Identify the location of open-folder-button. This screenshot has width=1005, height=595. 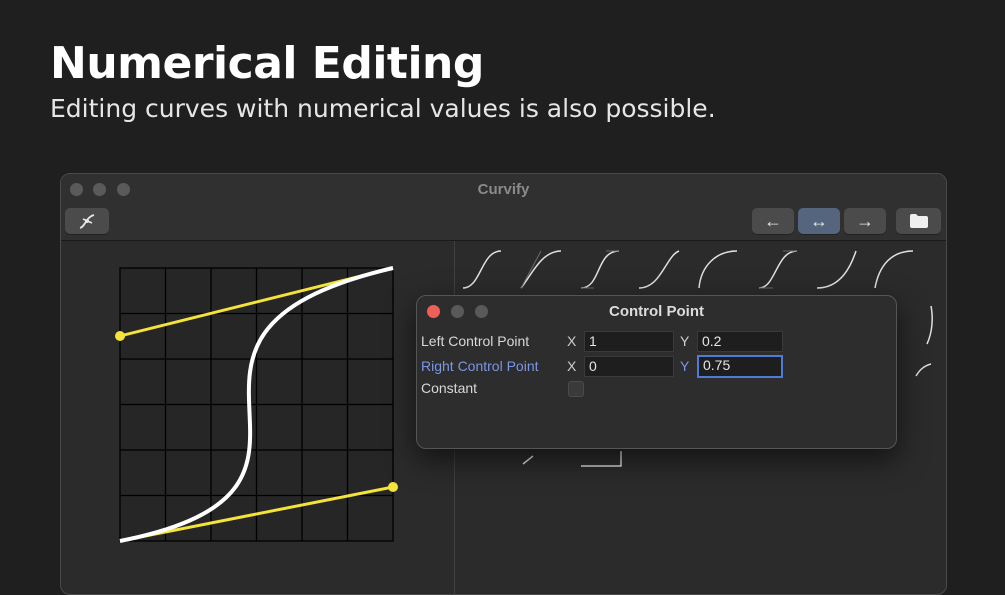
(918, 221).